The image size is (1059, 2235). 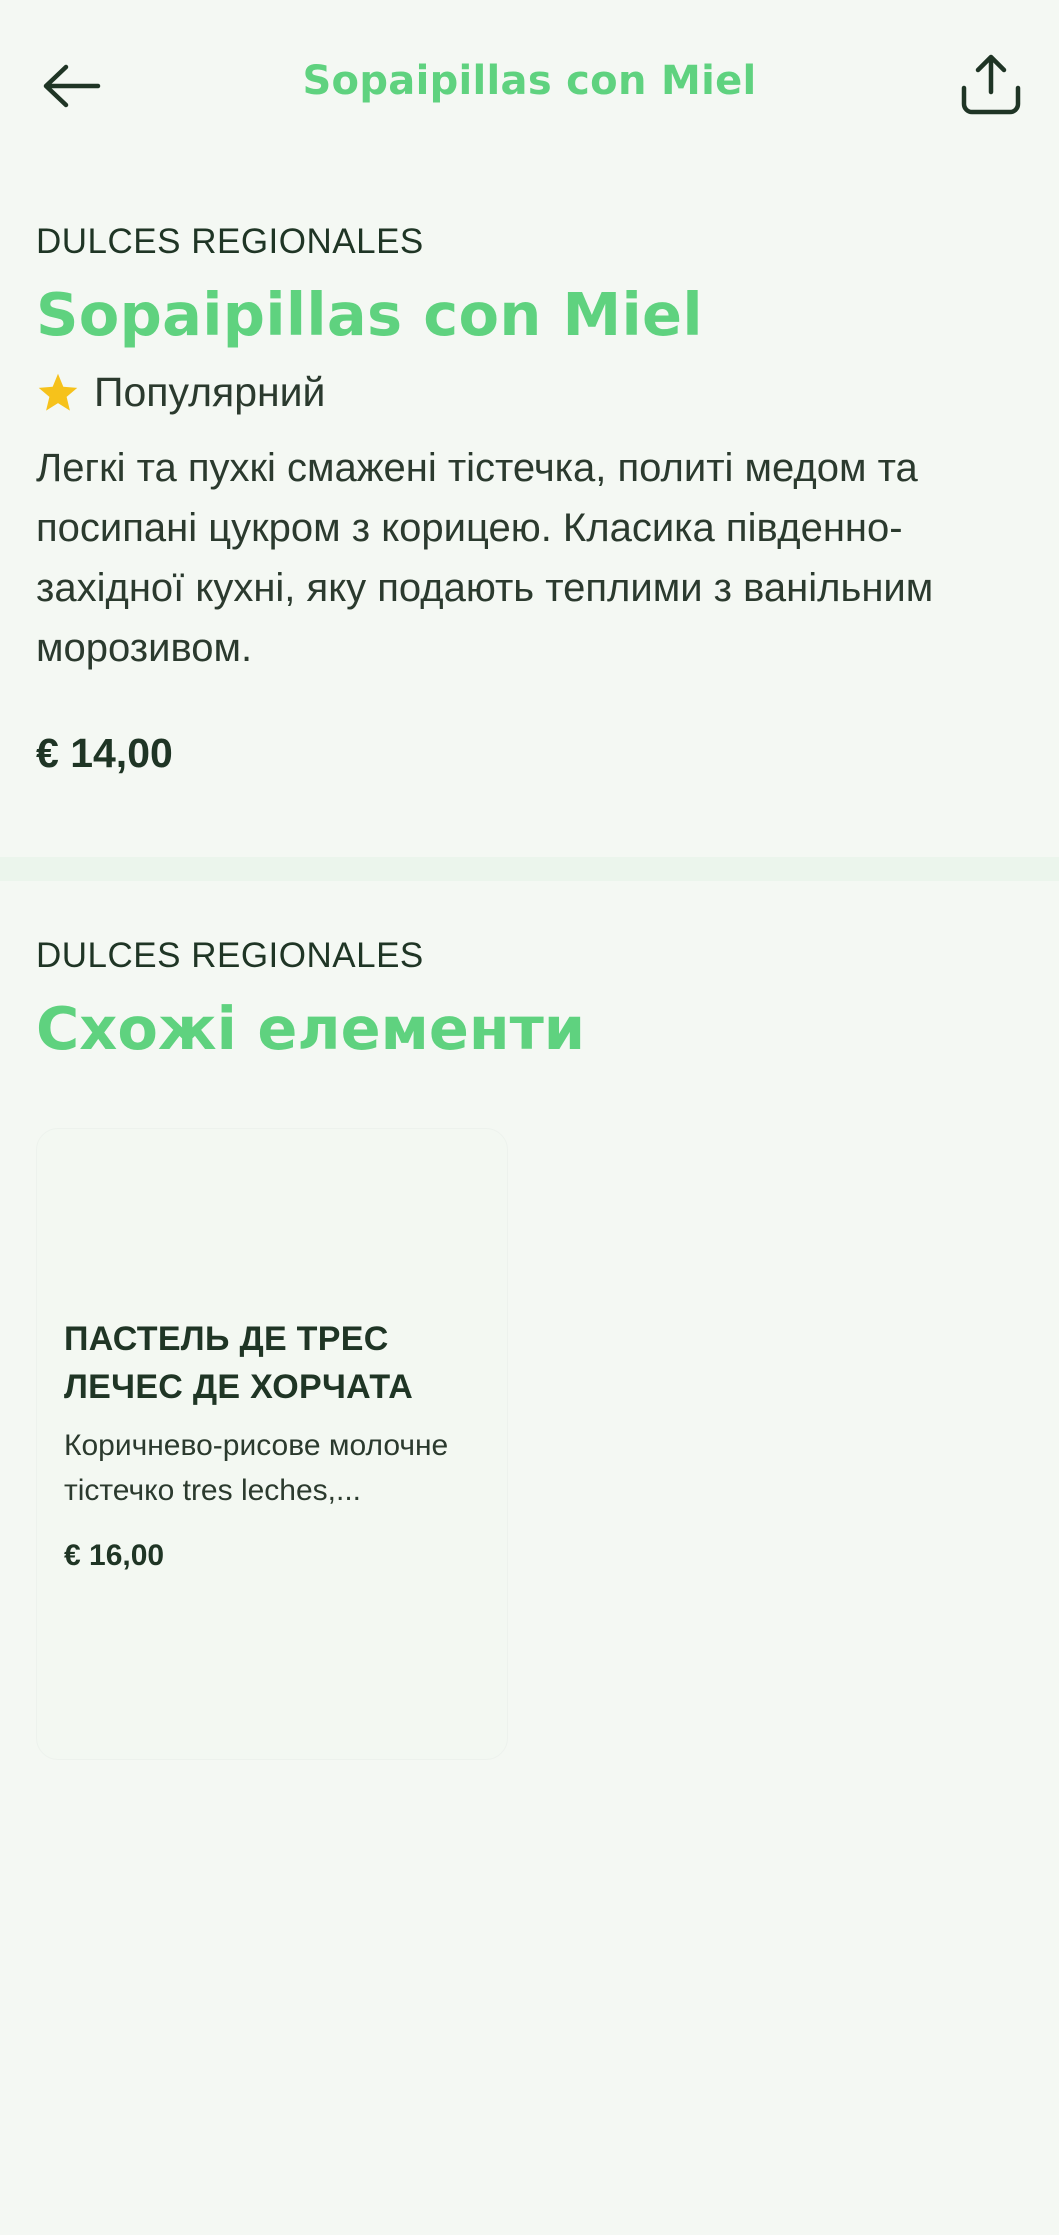 I want to click on card-title: ПАСТЕЛЬ ДЕ ТРЕС ЛЕЧЕС ДЕ ХОРЧАТА, so click(x=239, y=1363).